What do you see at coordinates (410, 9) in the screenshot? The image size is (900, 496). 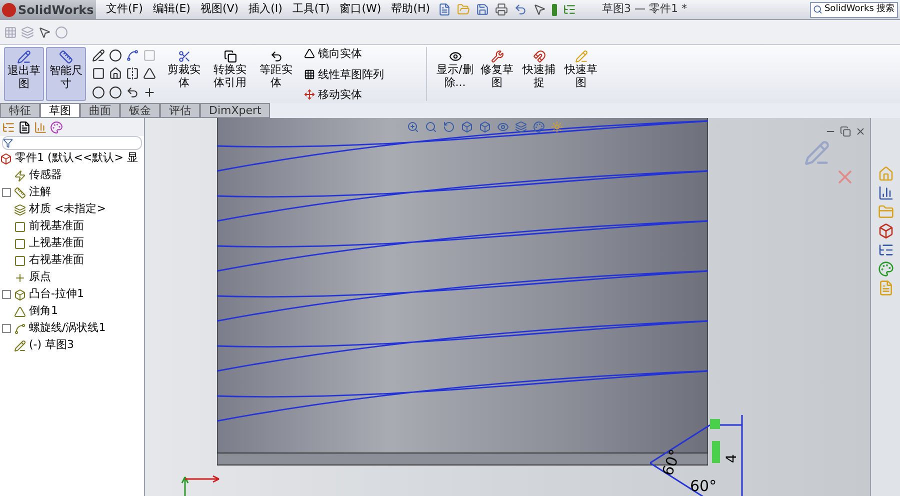 I see `menu-item: 帮助(H)` at bounding box center [410, 9].